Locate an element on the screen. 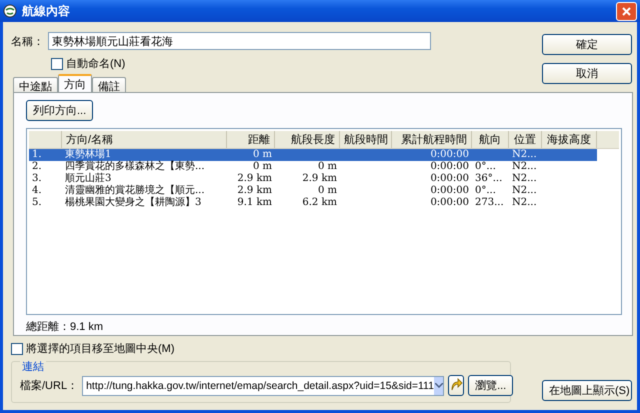  close-icon is located at coordinates (626, 11).